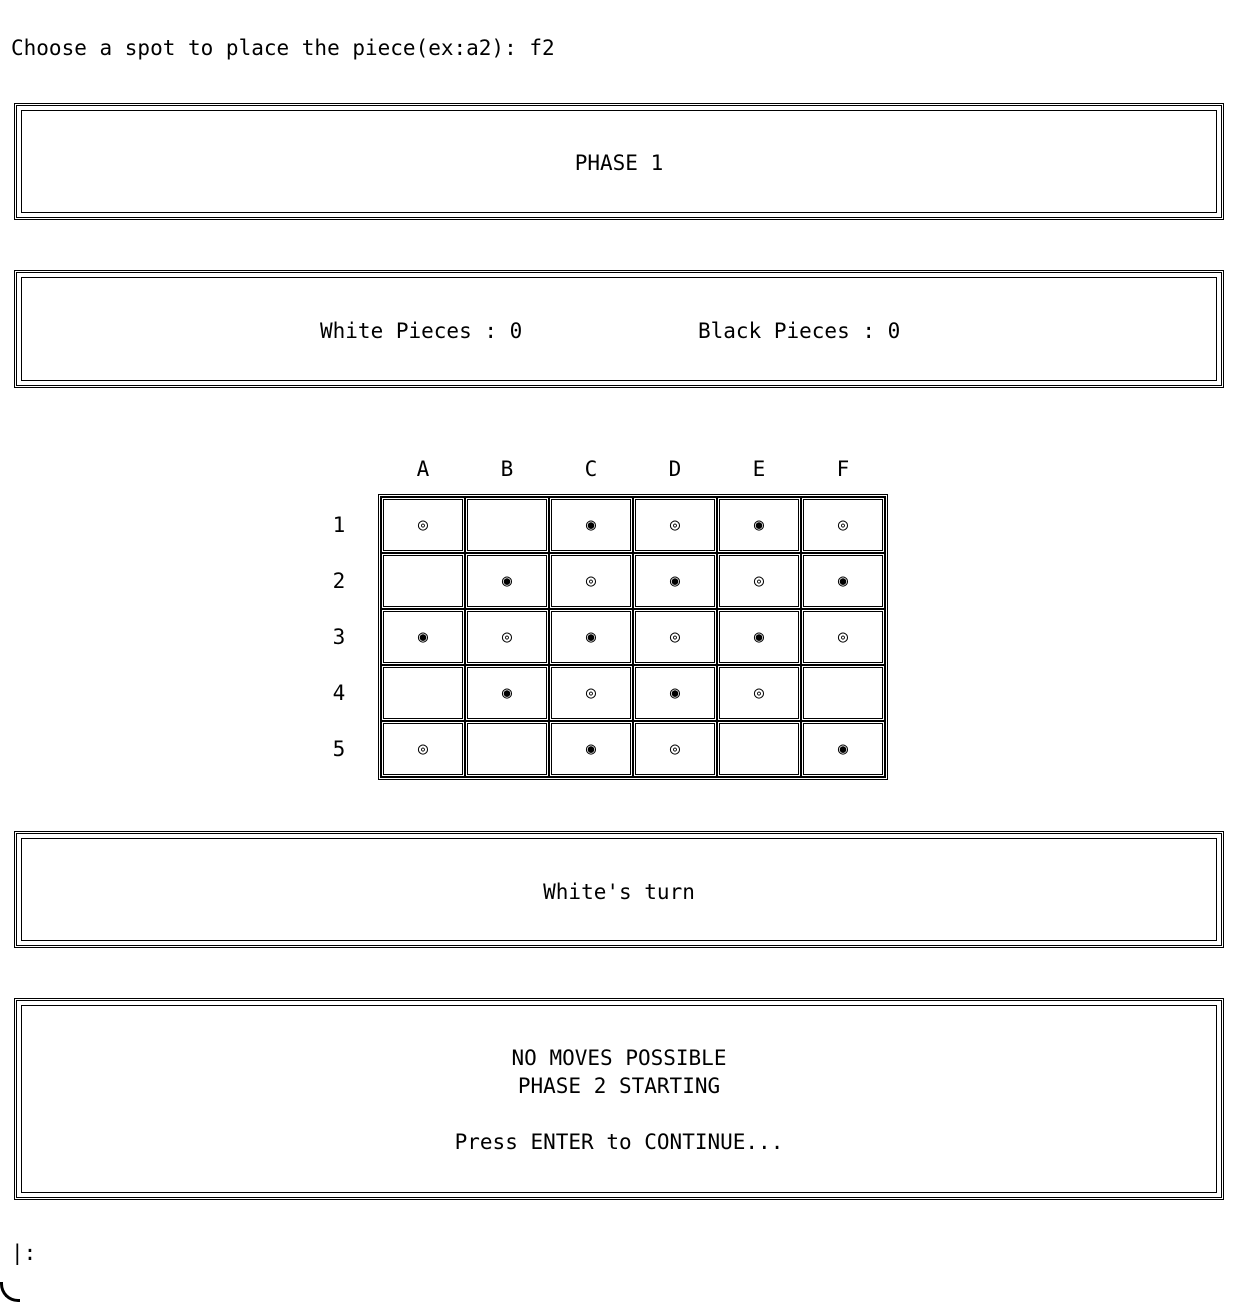 Image resolution: width=1248 pixels, height=1302 pixels. I want to click on board-cell-f3: ◎, so click(843, 637).